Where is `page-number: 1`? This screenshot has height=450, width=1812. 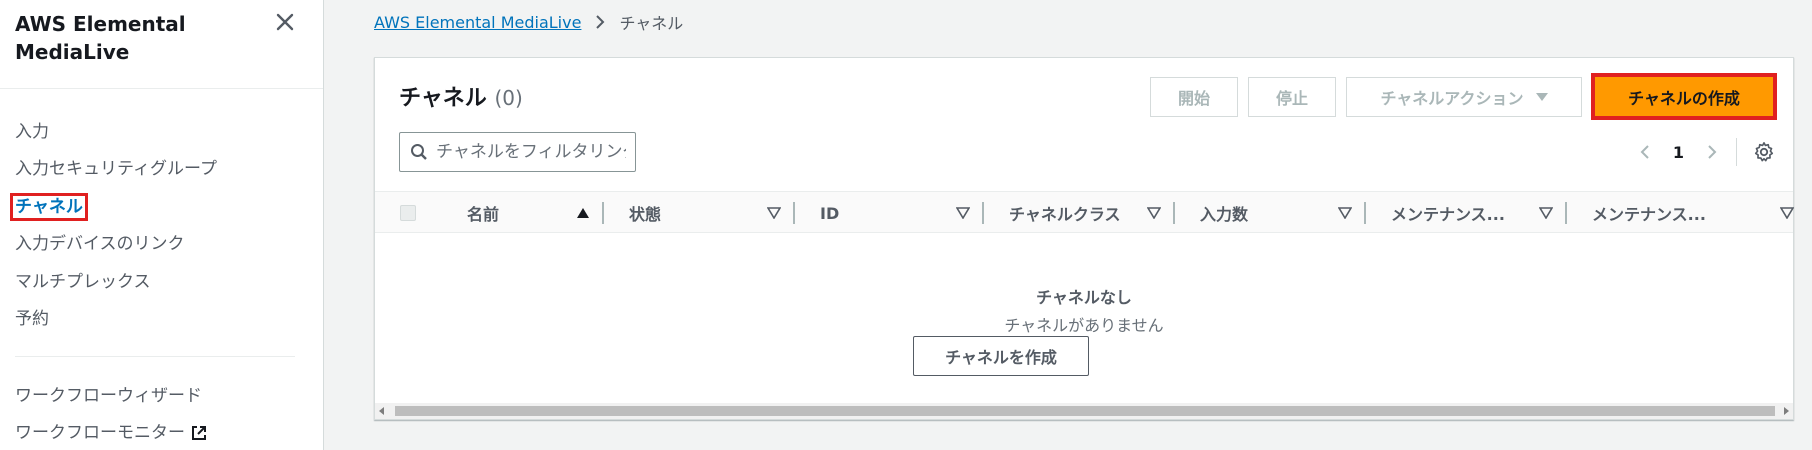 page-number: 1 is located at coordinates (1678, 152).